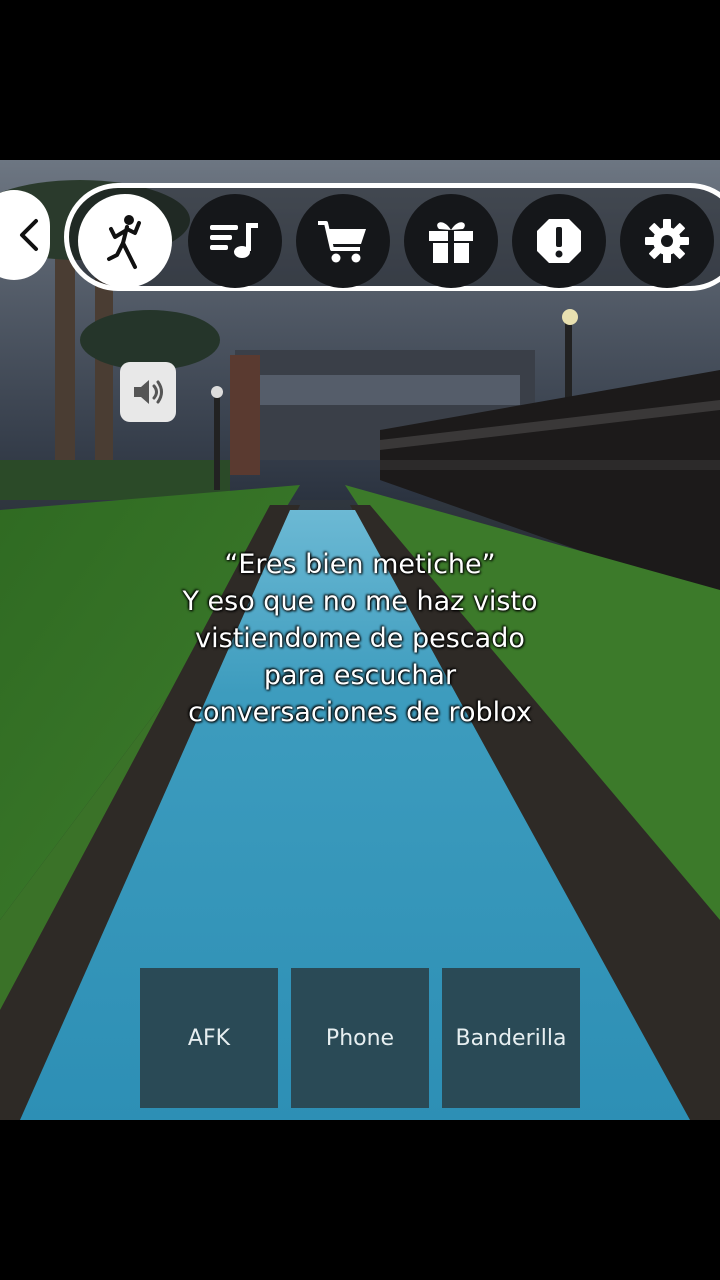 This screenshot has height=1280, width=720. What do you see at coordinates (360, 80) in the screenshot?
I see `letterbox-top` at bounding box center [360, 80].